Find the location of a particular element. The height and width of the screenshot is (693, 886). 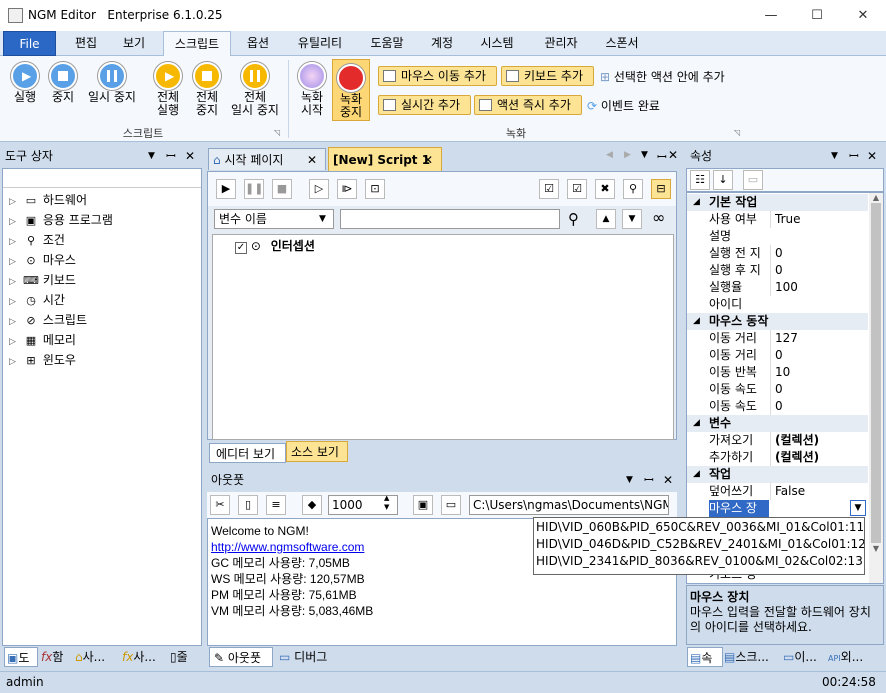

prop-row: 설명 is located at coordinates (777, 236).